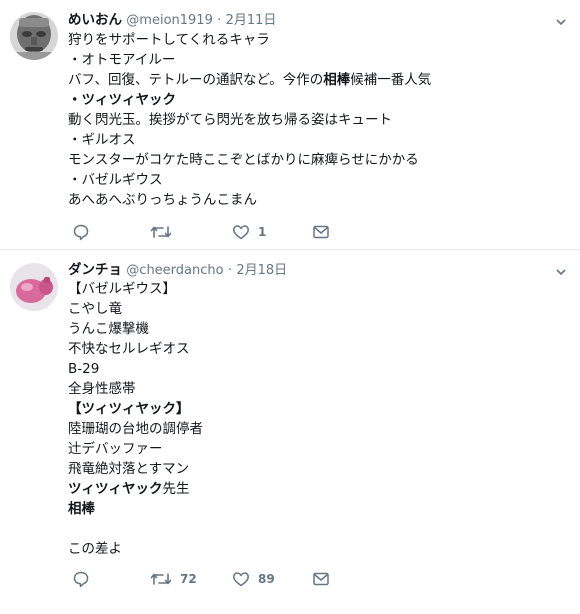 This screenshot has width=580, height=614. What do you see at coordinates (319, 489) in the screenshot?
I see `tweet-text-line: ツィツィヤック先生` at bounding box center [319, 489].